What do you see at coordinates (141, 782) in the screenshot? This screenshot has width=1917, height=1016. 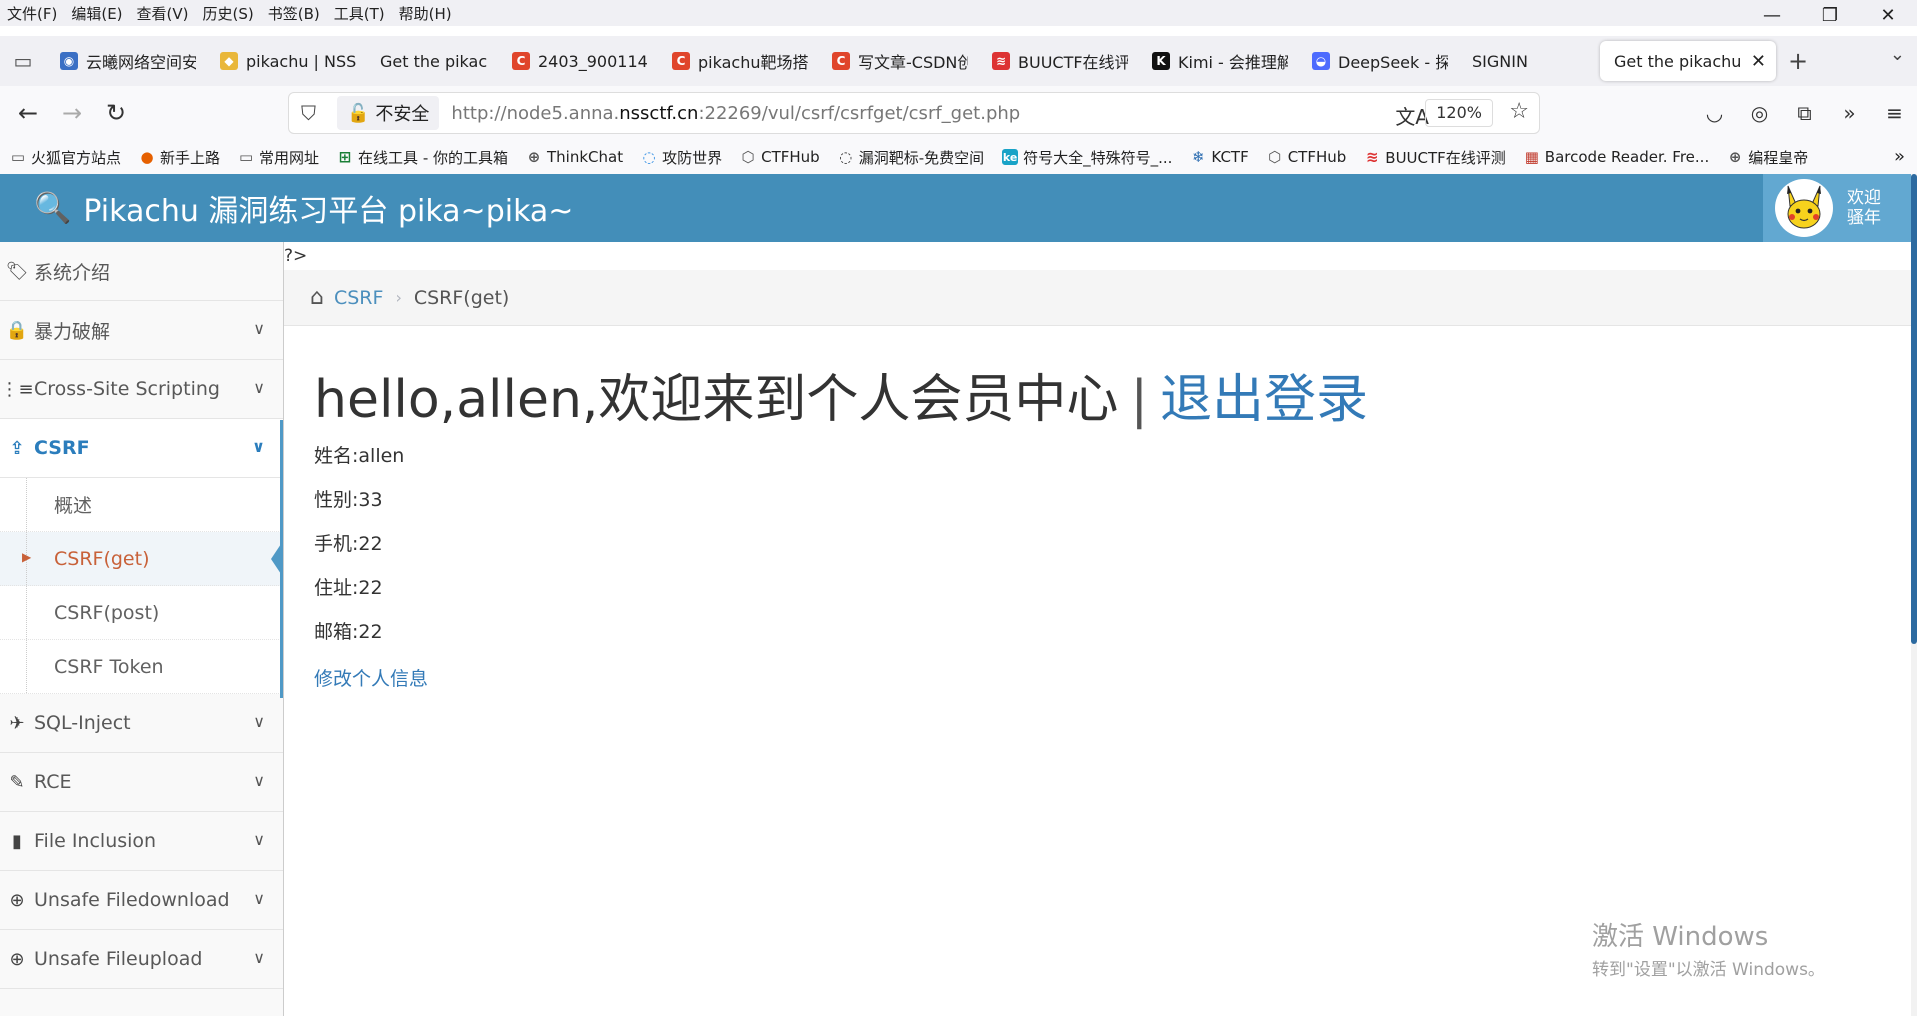 I see `sidebar-item-rce: ✎ RCE ∨` at bounding box center [141, 782].